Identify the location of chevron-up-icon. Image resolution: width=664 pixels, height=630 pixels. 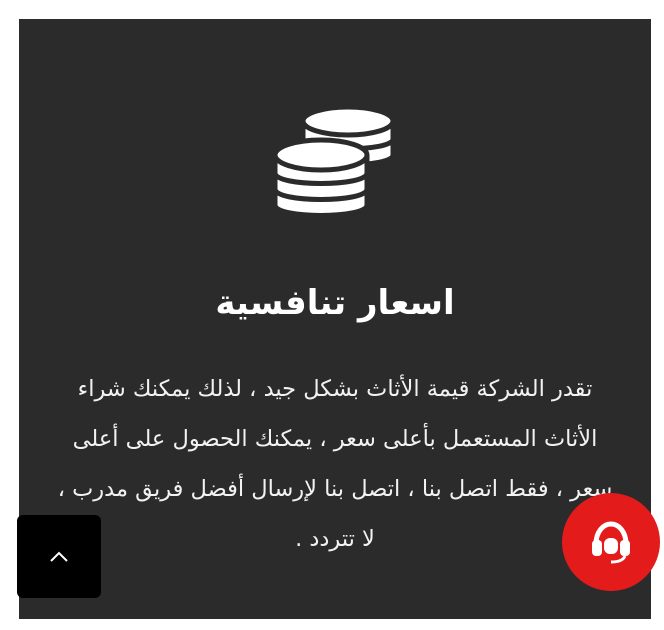
(59, 556).